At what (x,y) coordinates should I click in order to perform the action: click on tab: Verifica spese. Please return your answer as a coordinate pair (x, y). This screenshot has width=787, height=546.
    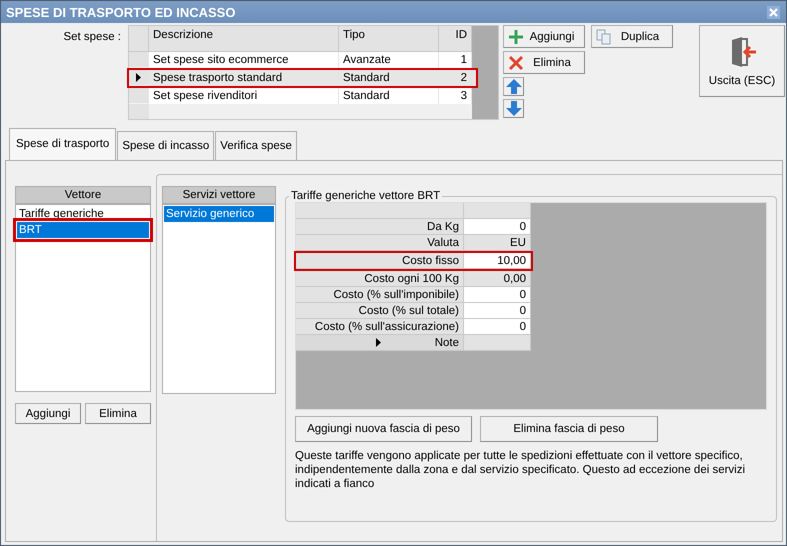
    Looking at the image, I should click on (256, 145).